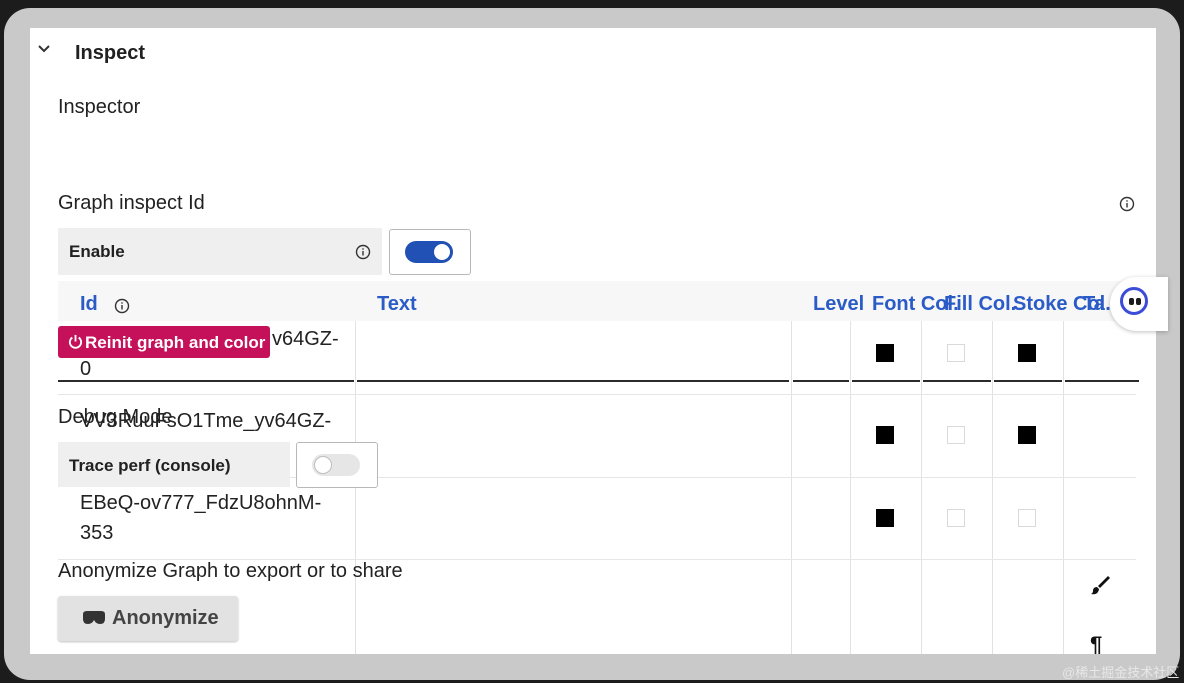  I want to click on trace-perf-label: Trace perf (console), so click(150, 465).